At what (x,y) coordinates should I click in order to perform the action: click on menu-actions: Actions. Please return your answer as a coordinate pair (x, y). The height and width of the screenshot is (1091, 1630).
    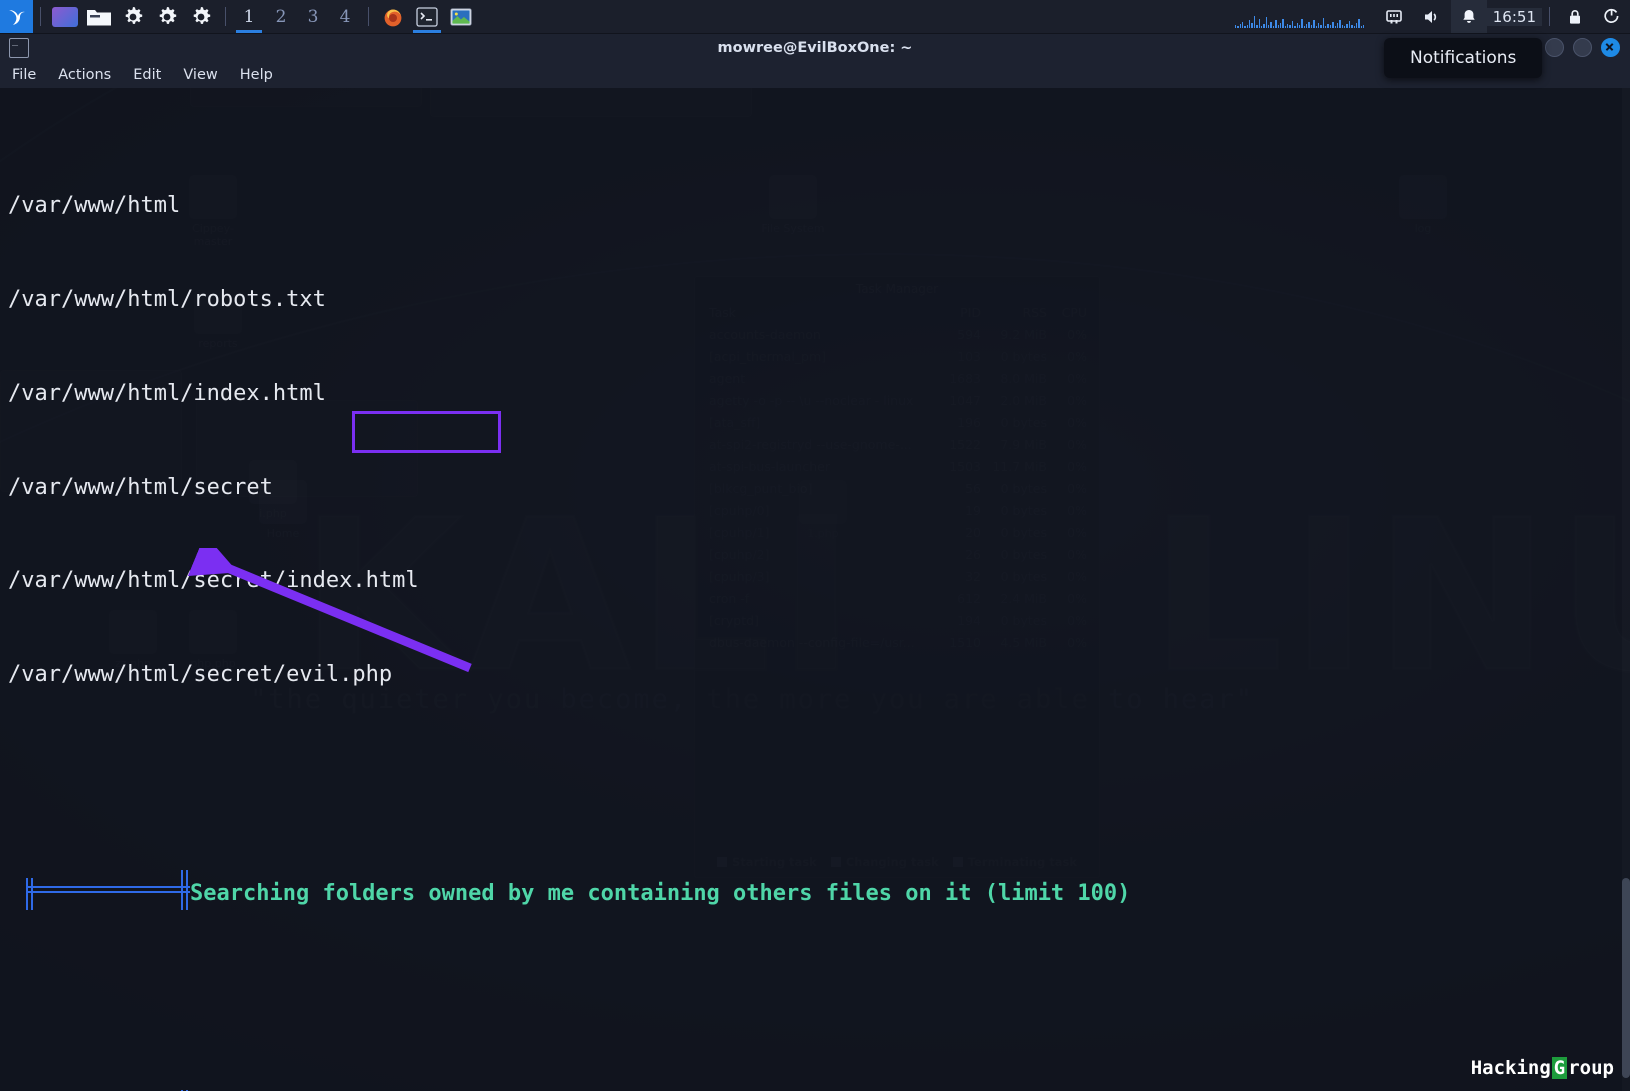
    Looking at the image, I should click on (84, 75).